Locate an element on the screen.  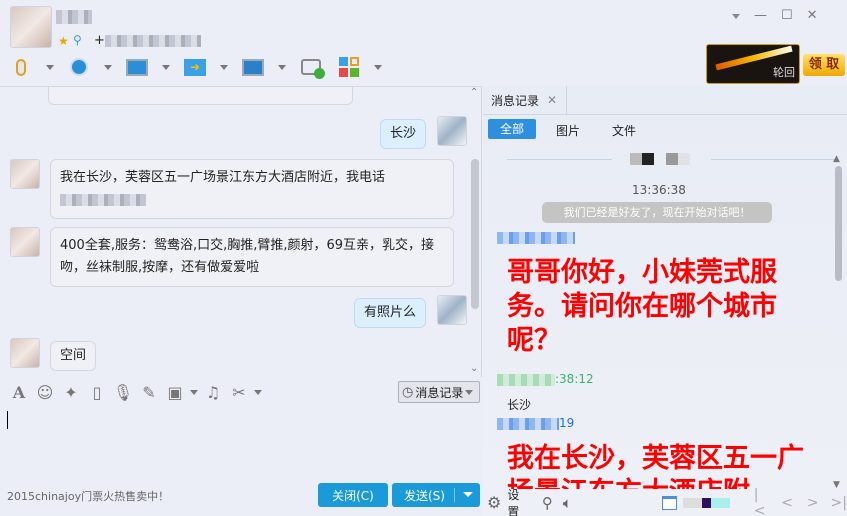
vip-star-icon: ★ is located at coordinates (63, 41).